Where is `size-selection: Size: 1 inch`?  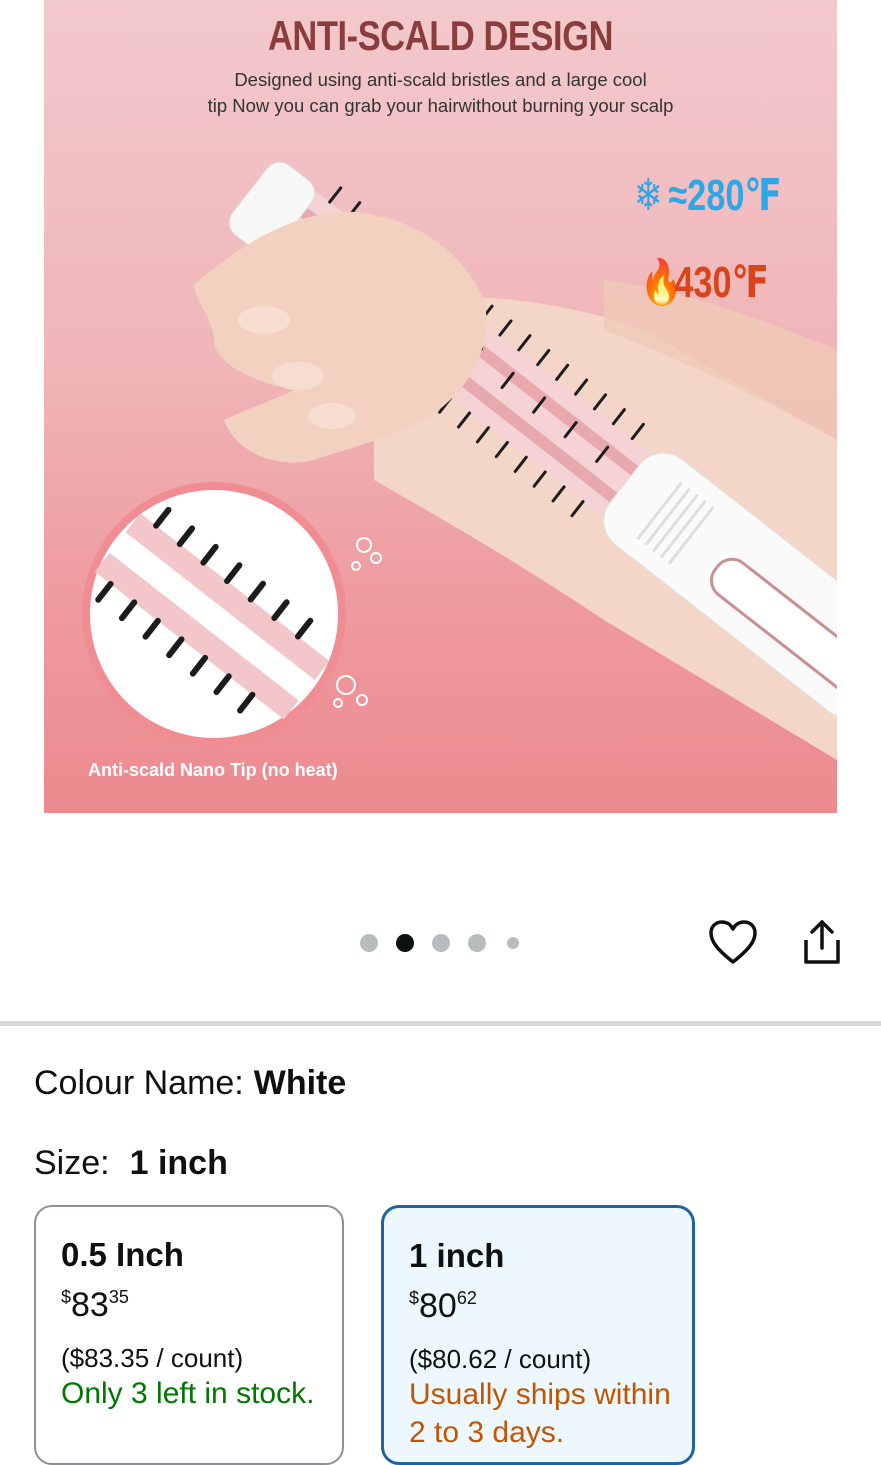
size-selection: Size: 1 inch is located at coordinates (131, 1163).